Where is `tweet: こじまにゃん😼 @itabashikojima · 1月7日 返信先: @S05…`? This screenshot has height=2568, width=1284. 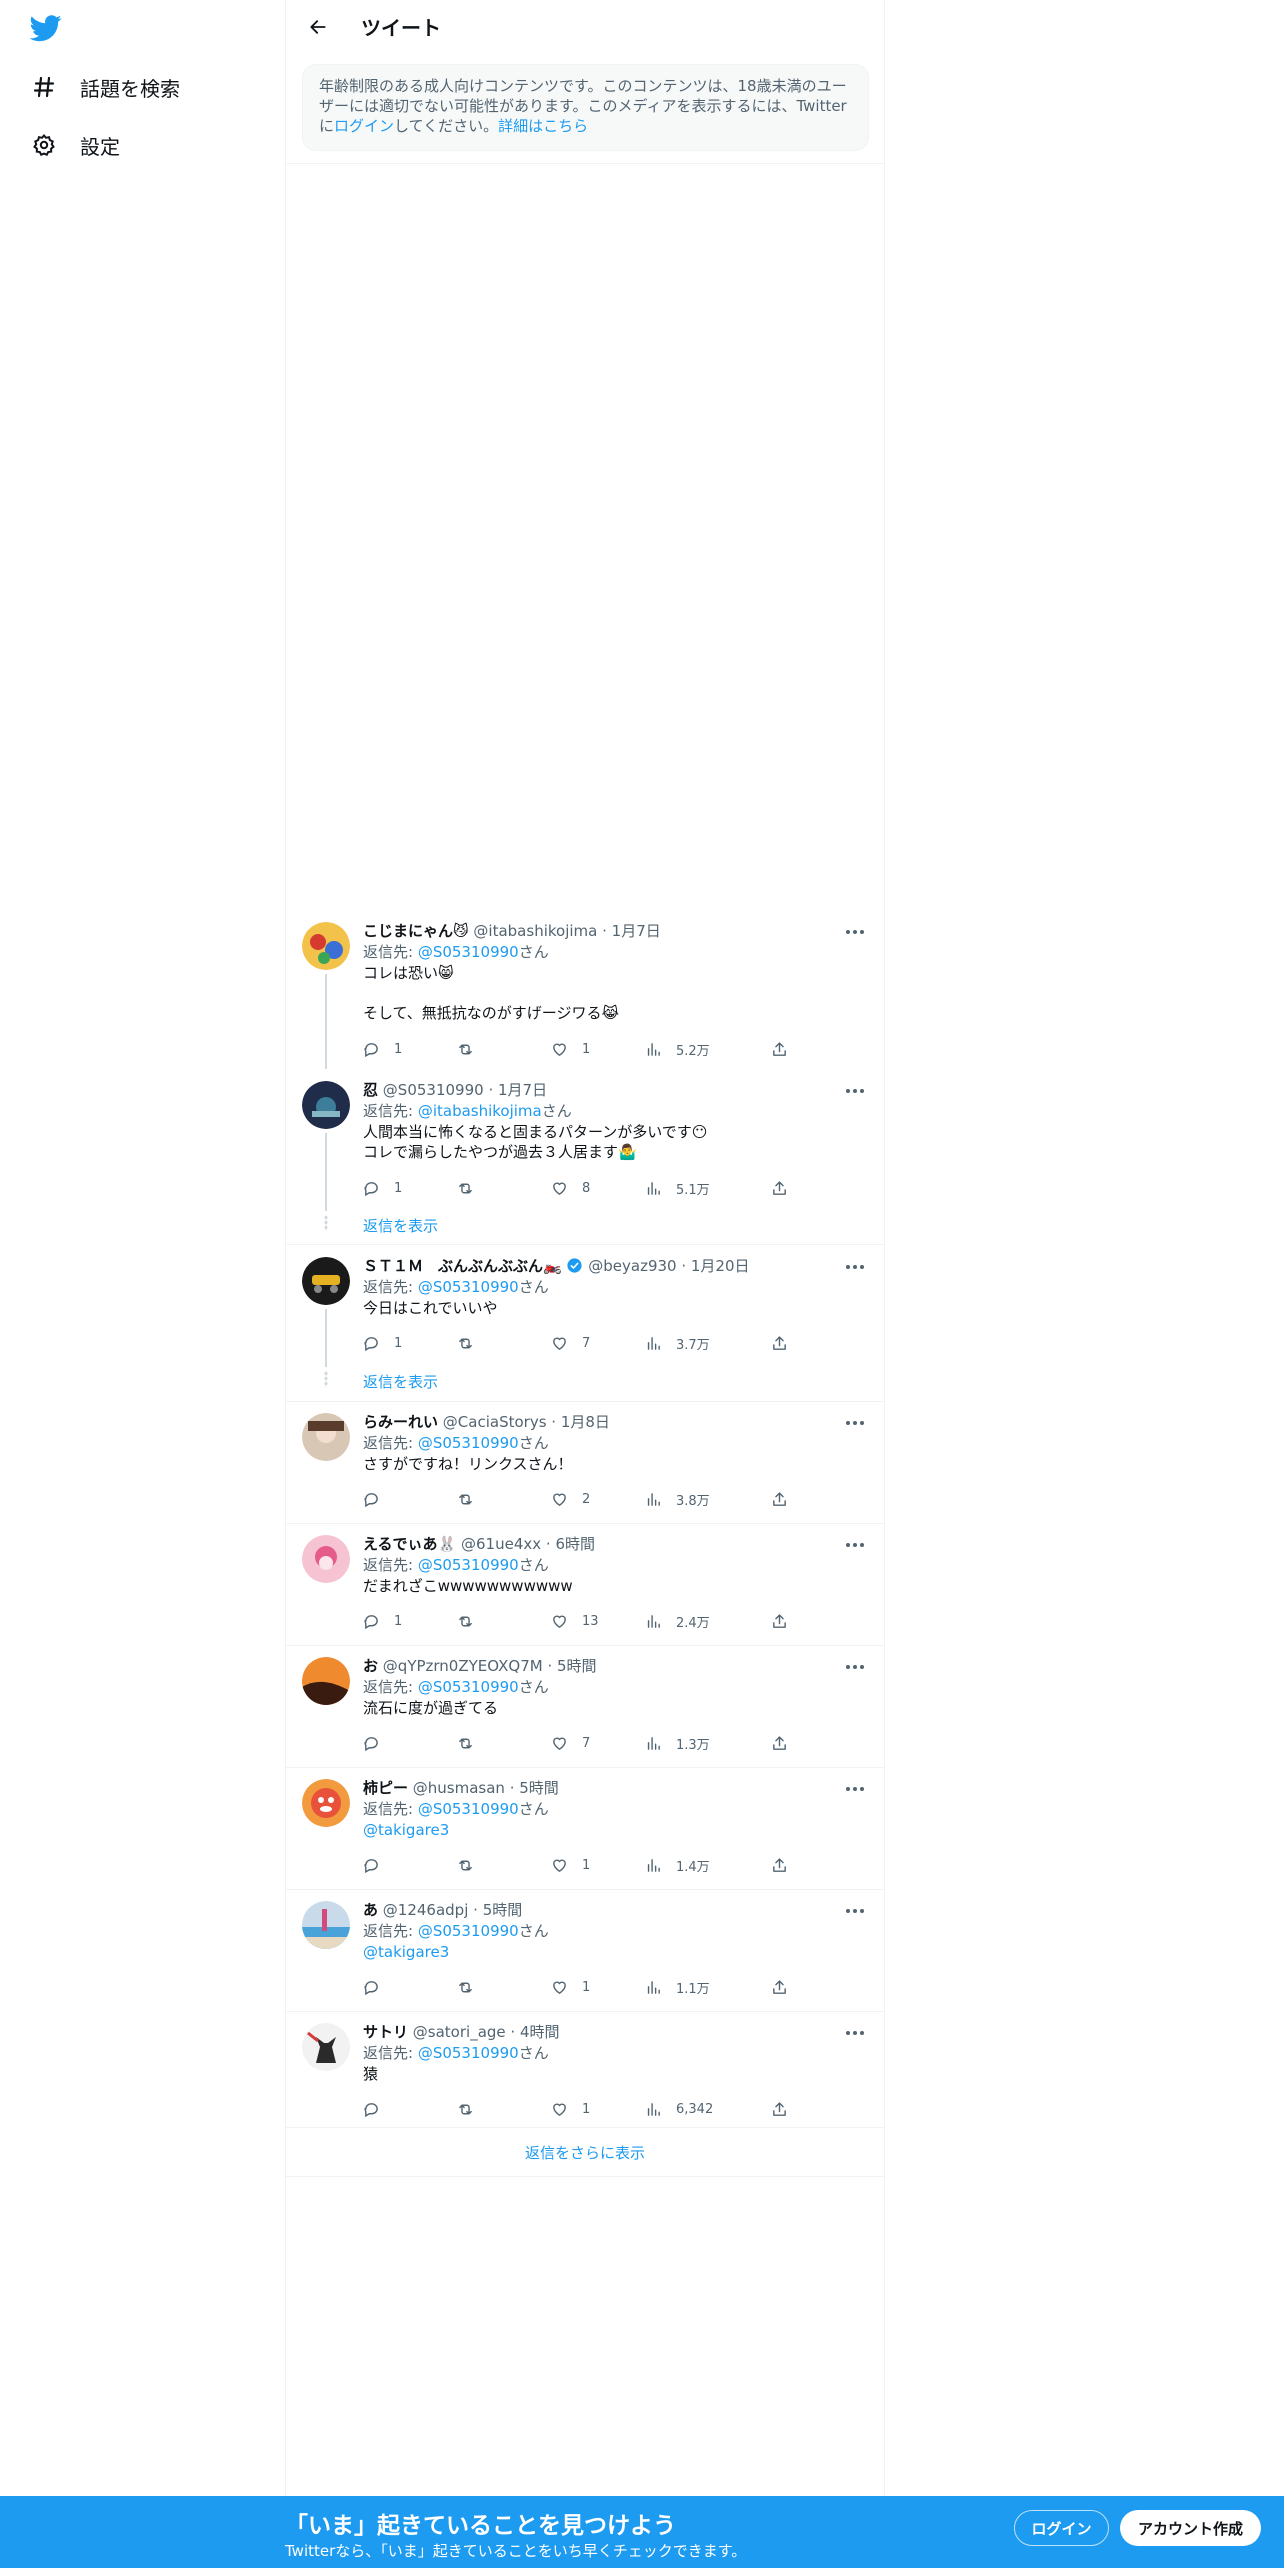
tweet: こじまにゃん😼 @itabashikojima · 1月7日 返信先: @S05… is located at coordinates (585, 990).